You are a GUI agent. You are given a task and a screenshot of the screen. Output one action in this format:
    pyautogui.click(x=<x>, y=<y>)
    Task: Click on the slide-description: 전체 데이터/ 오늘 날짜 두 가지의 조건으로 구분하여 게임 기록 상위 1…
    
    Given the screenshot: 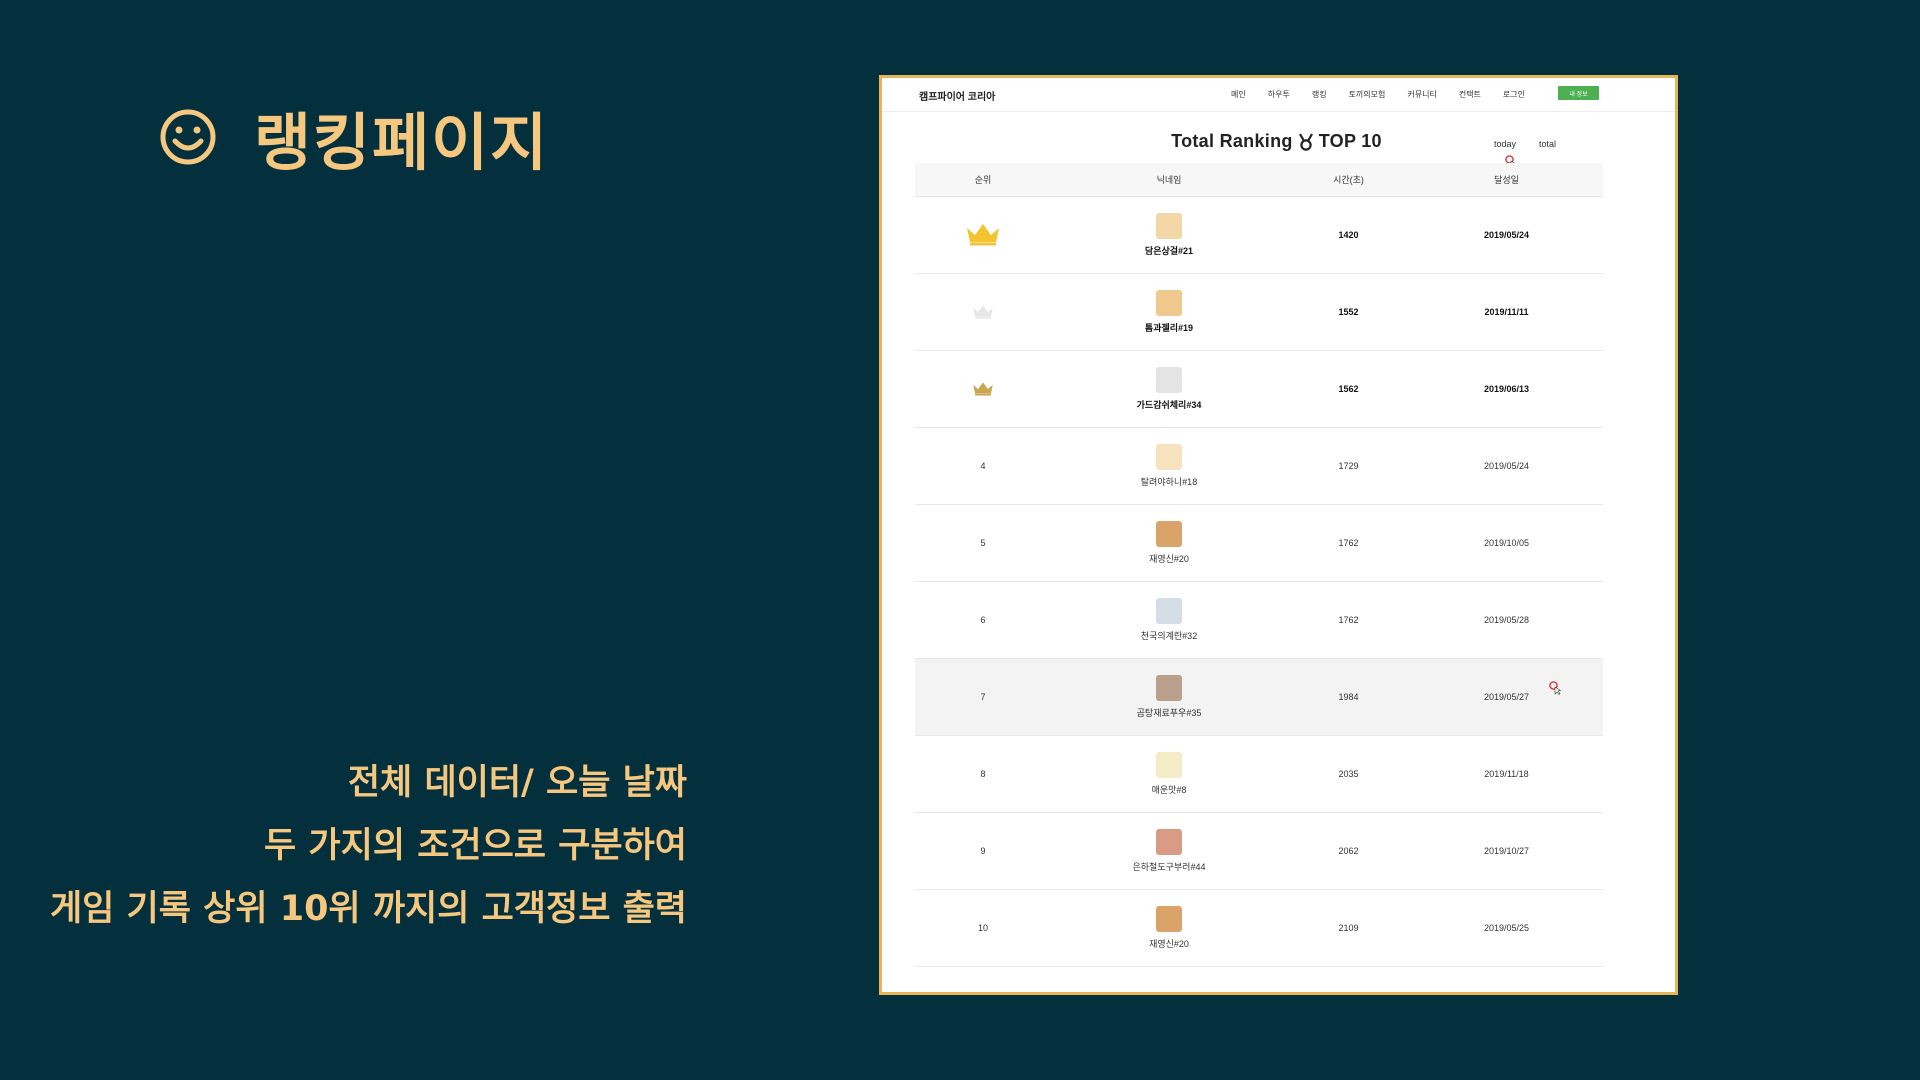 What is the action you would take?
    pyautogui.click(x=368, y=846)
    